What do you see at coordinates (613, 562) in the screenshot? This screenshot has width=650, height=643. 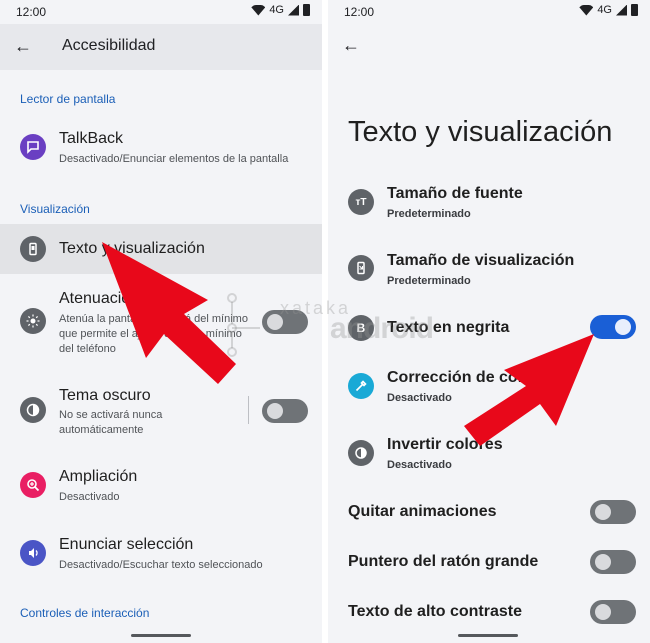 I see `large-pointer-toggle` at bounding box center [613, 562].